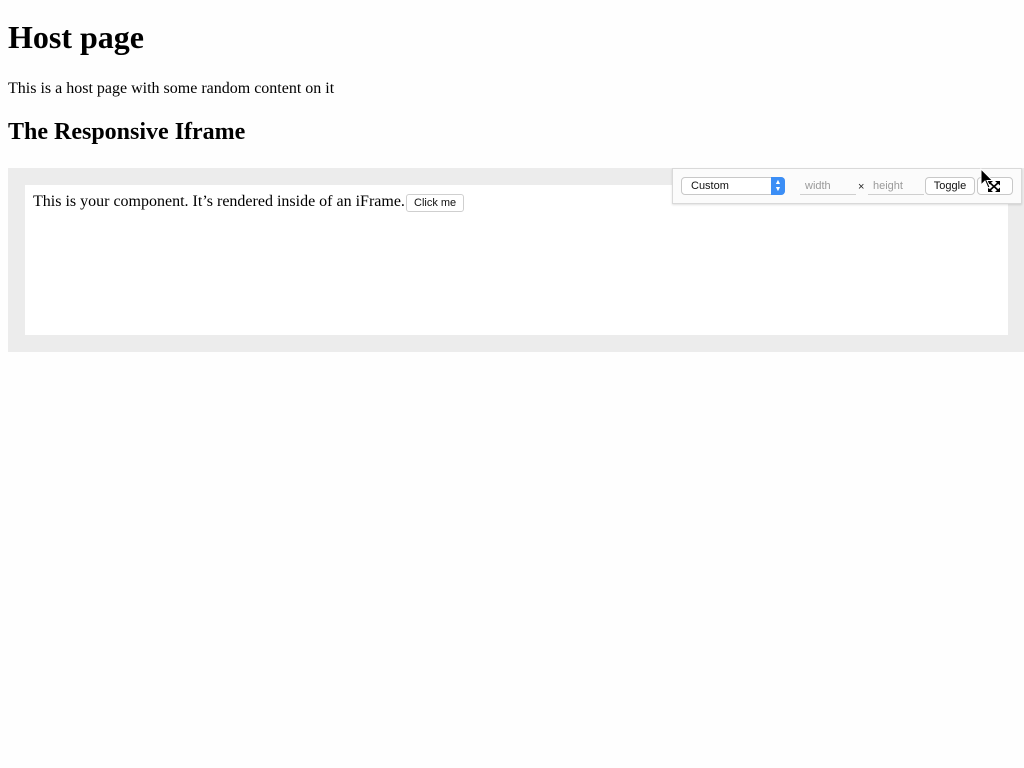 The width and height of the screenshot is (1024, 768). What do you see at coordinates (127, 132) in the screenshot?
I see `section-heading: The Responsive Iframe` at bounding box center [127, 132].